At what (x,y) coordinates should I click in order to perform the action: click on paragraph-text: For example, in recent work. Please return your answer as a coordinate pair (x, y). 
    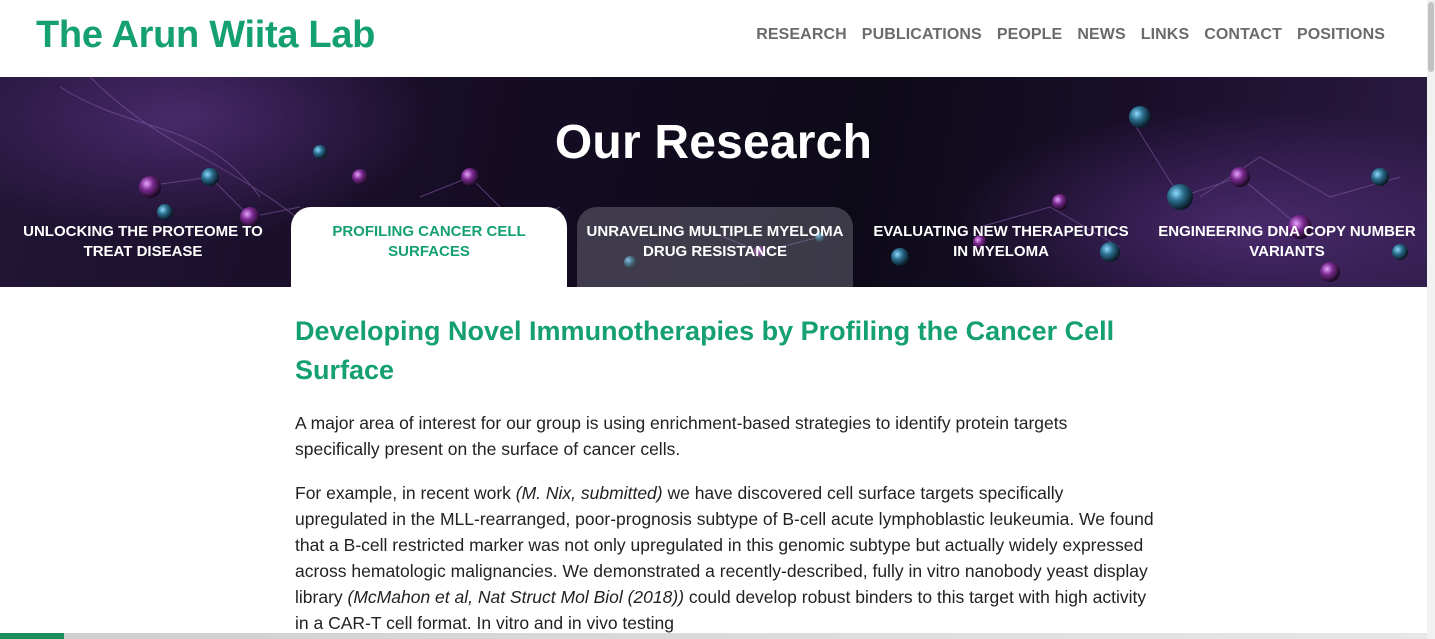
    Looking at the image, I should click on (405, 493).